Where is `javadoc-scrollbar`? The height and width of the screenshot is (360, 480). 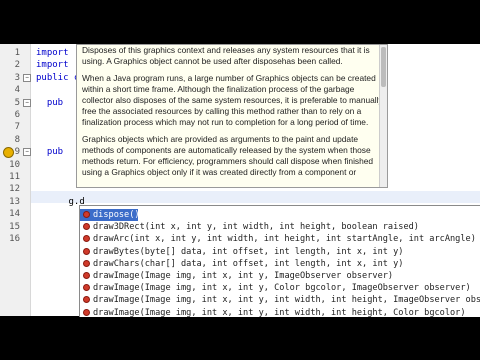 javadoc-scrollbar is located at coordinates (383, 116).